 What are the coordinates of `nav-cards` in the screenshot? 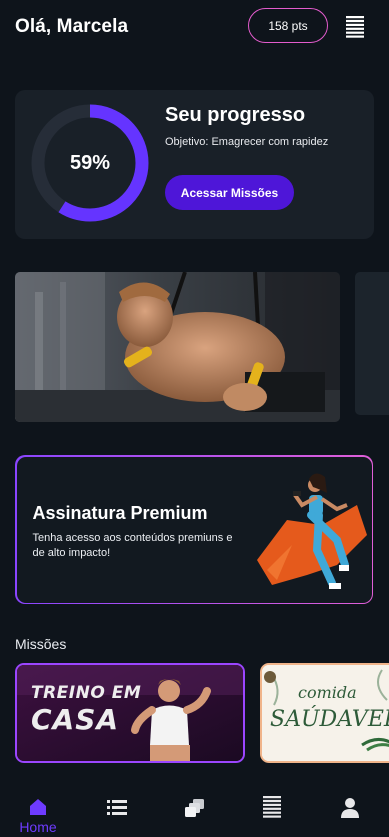 It's located at (194, 813).